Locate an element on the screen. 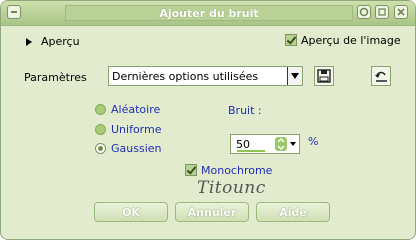 This screenshot has height=240, width=416. preview-label: Aperçu is located at coordinates (60, 41).